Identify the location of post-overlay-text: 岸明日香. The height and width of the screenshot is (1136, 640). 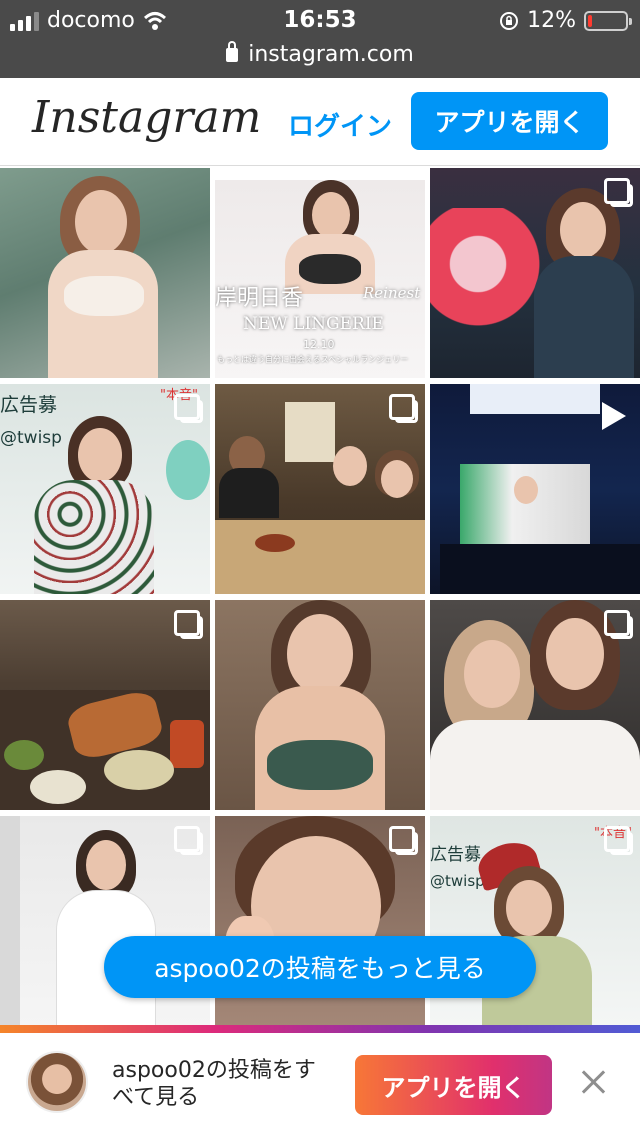
(259, 298).